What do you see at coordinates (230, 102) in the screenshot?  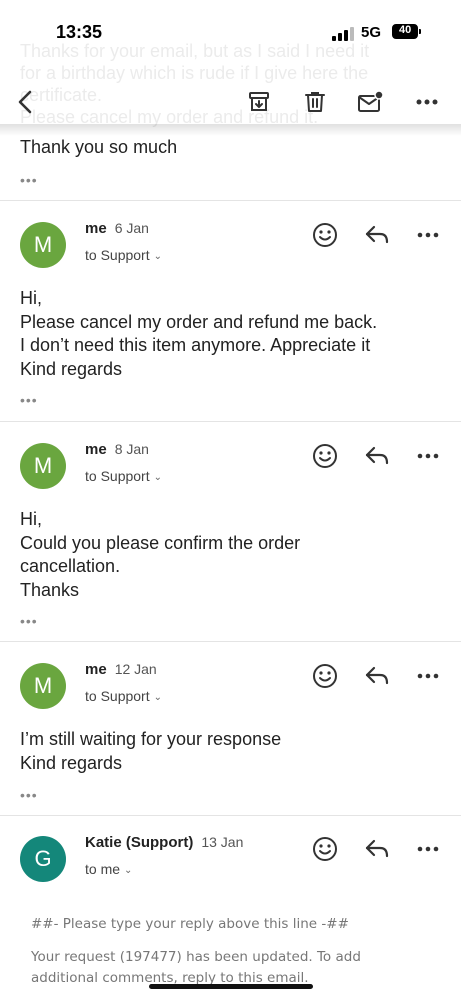 I see `message-toolbar` at bounding box center [230, 102].